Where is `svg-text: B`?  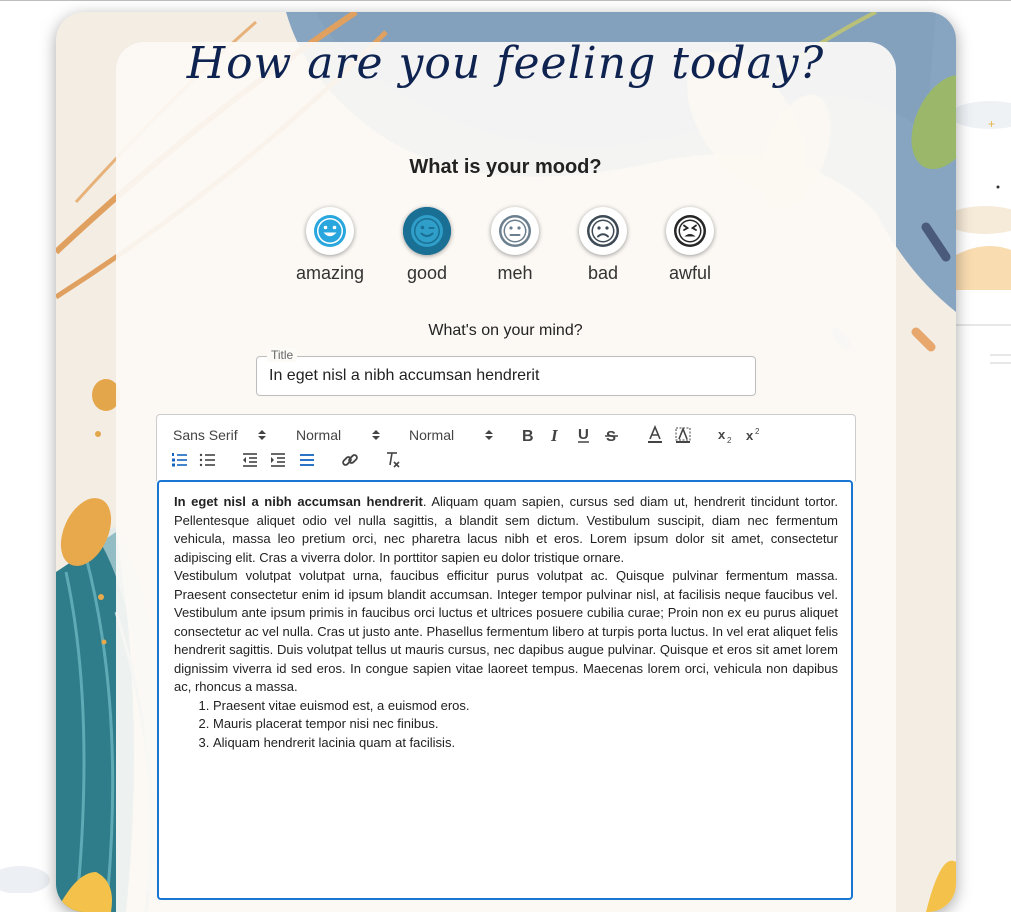
svg-text: B is located at coordinates (528, 436).